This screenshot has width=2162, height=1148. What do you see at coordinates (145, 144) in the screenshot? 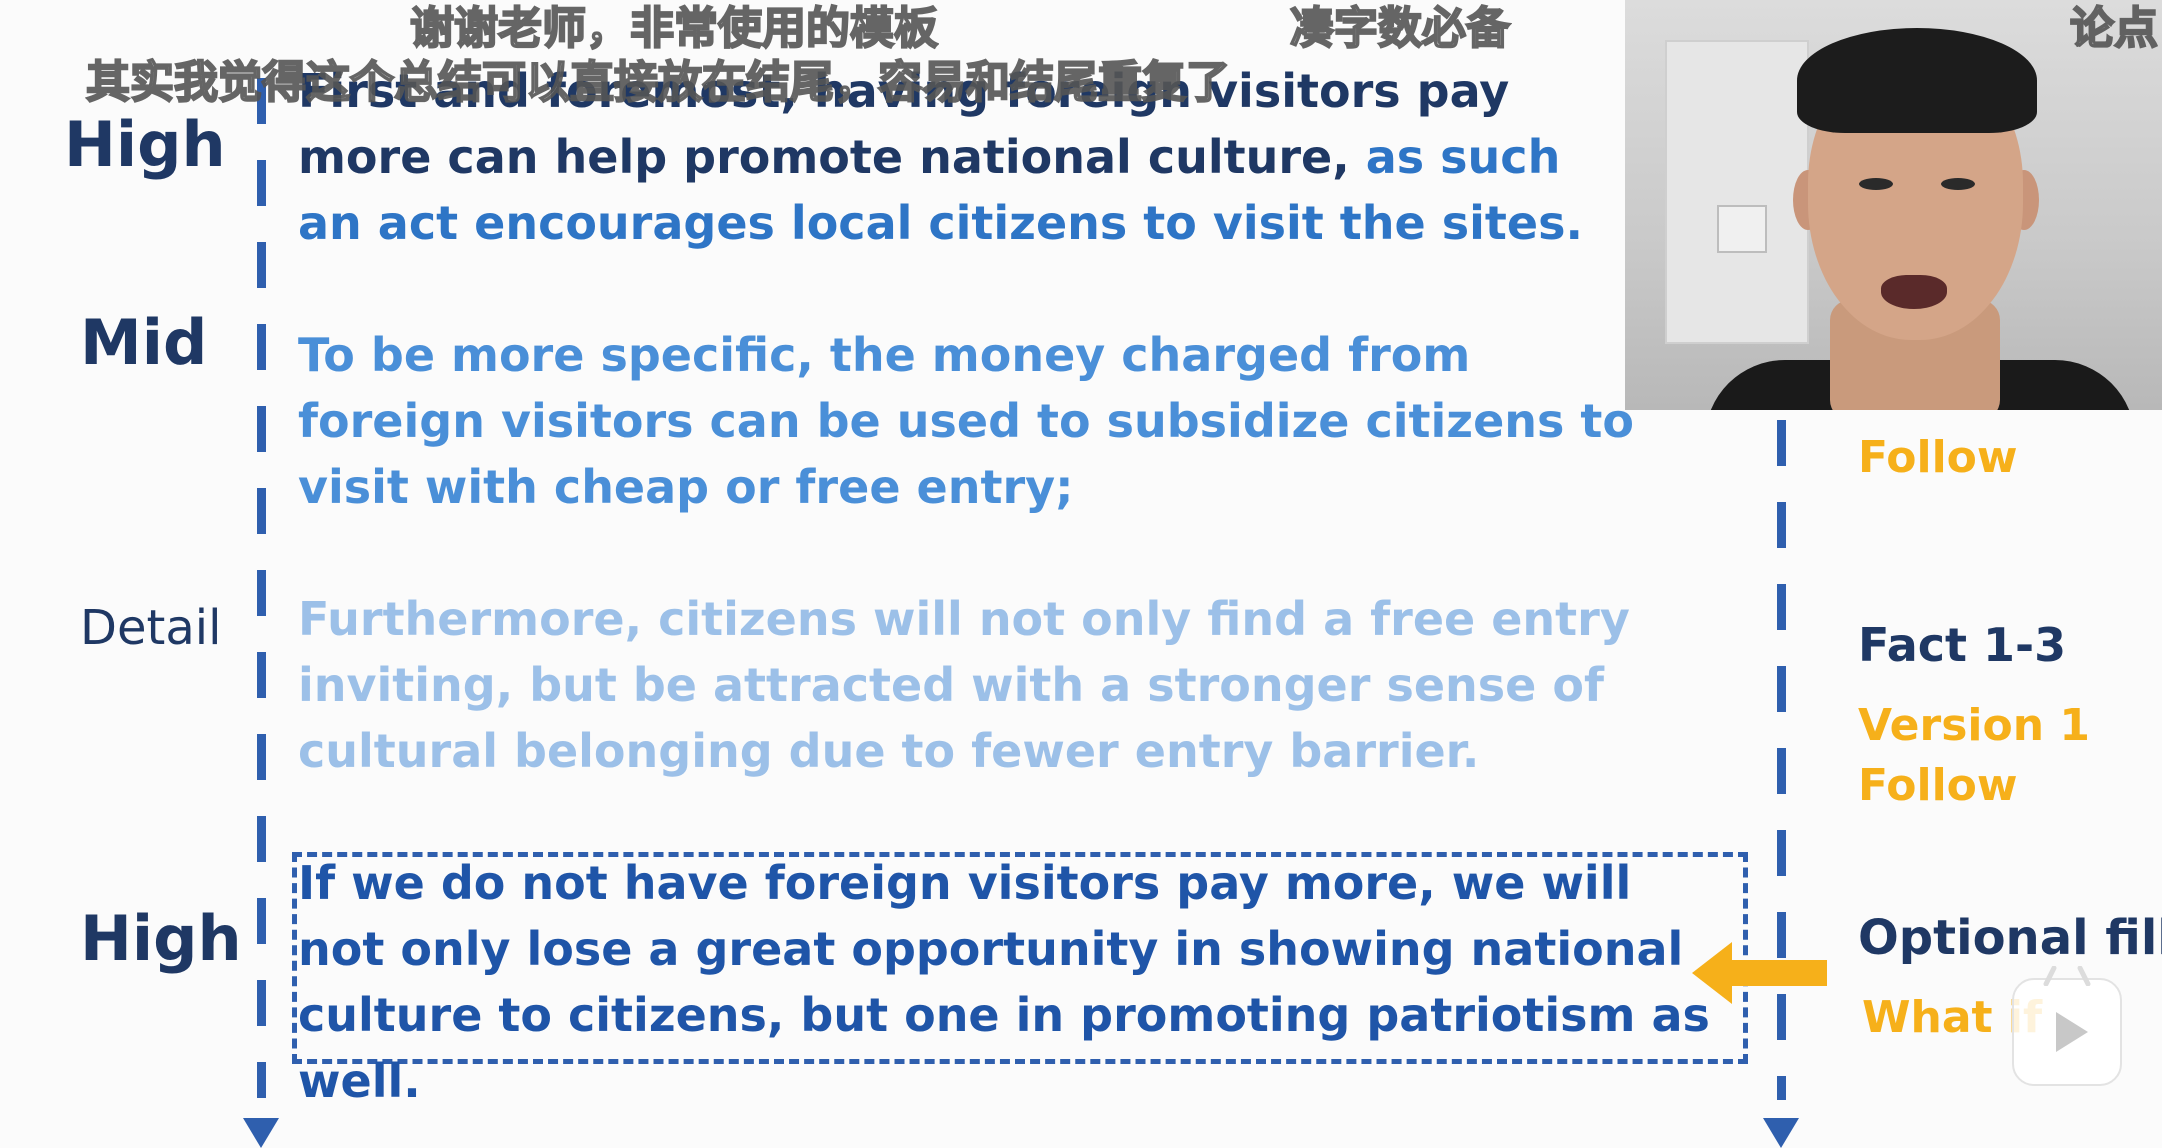
I see `level-label-high-1: High` at bounding box center [145, 144].